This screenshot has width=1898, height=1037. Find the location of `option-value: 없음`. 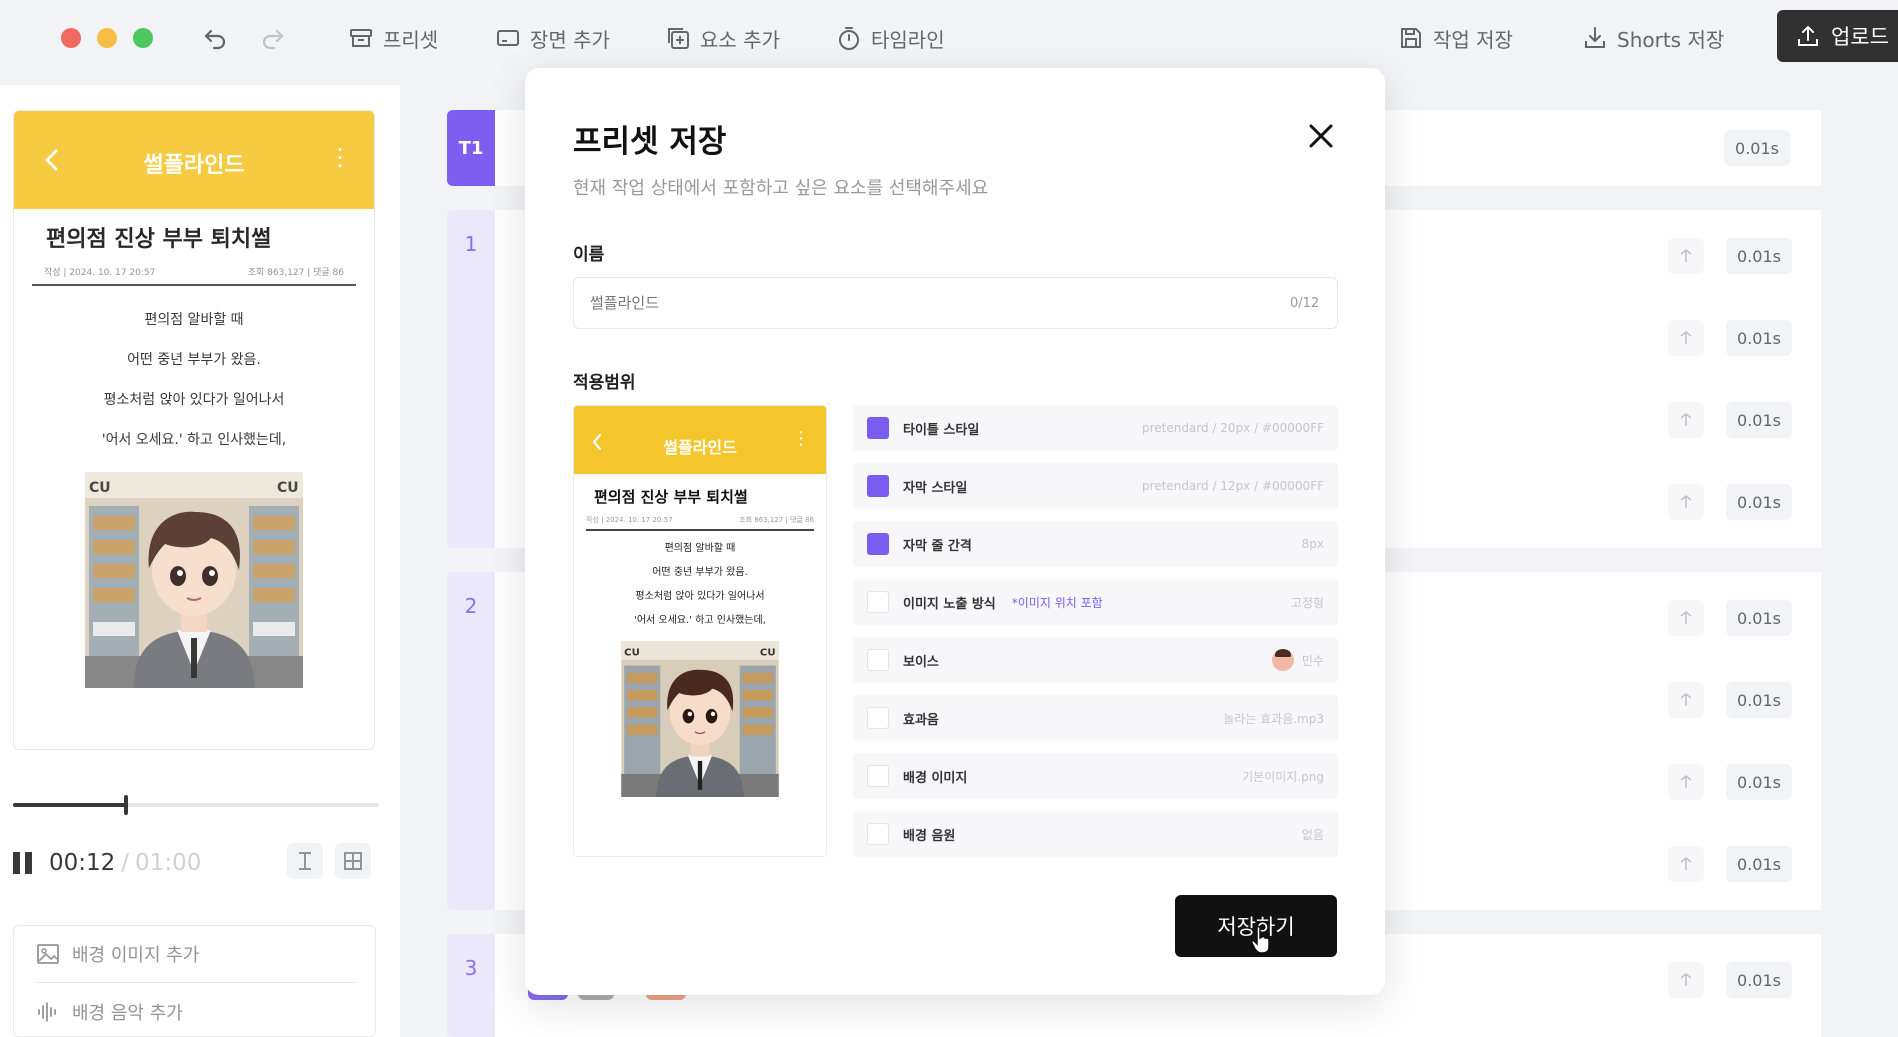

option-value: 없음 is located at coordinates (1313, 834).